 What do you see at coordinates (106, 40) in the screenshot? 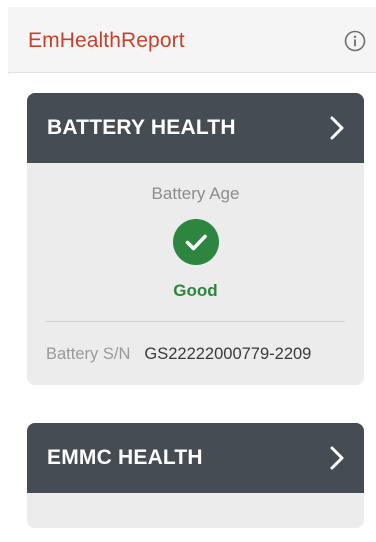
I see `app-title: EmHealthReport` at bounding box center [106, 40].